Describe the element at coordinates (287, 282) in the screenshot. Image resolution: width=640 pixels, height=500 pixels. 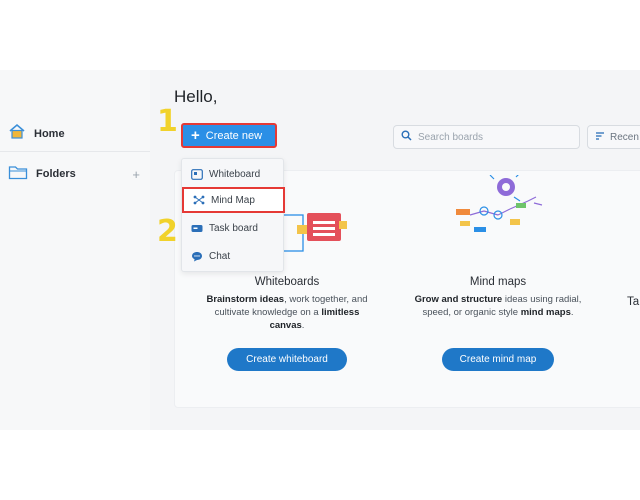
I see `whiteboards-title: Whiteboards` at that location.